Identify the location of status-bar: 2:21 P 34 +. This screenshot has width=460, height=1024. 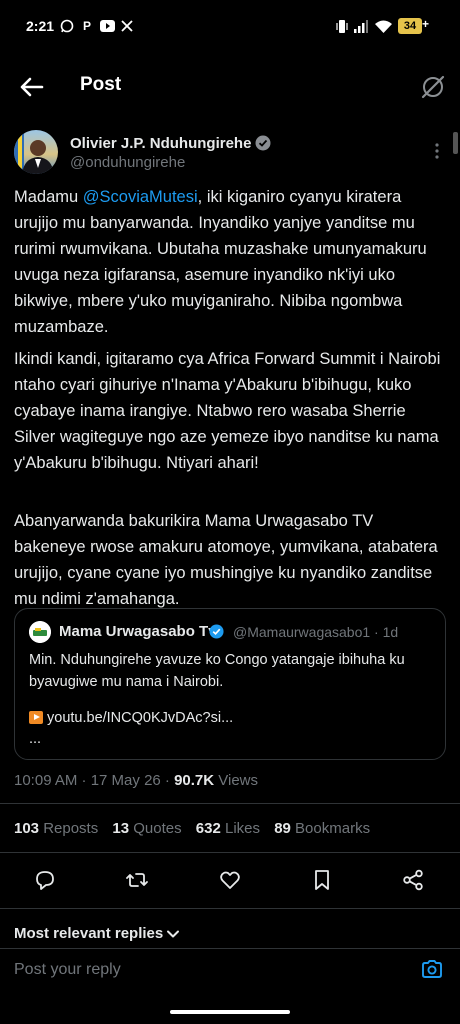
(230, 22).